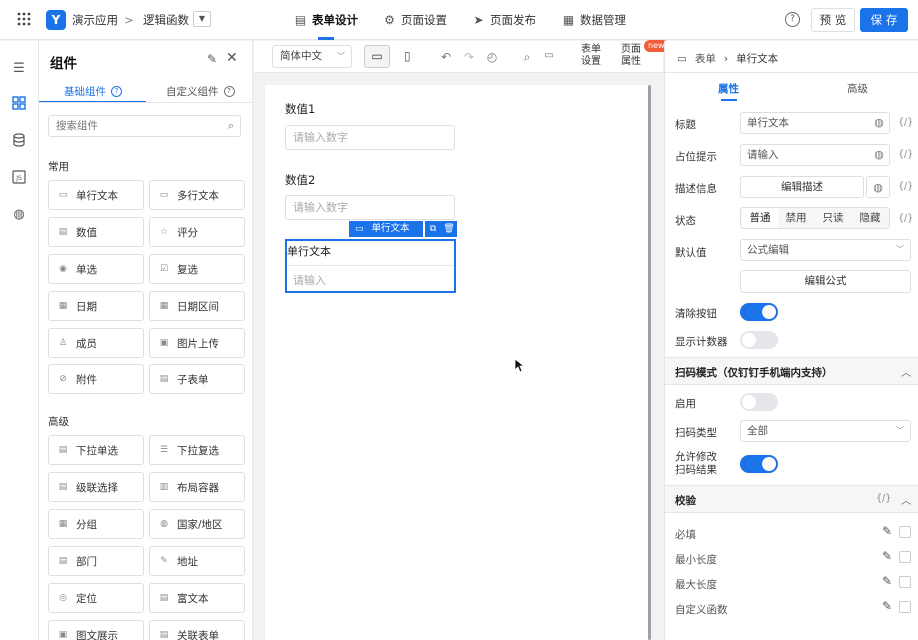  Describe the element at coordinates (19, 105) in the screenshot. I see `components-grid-icon` at that location.